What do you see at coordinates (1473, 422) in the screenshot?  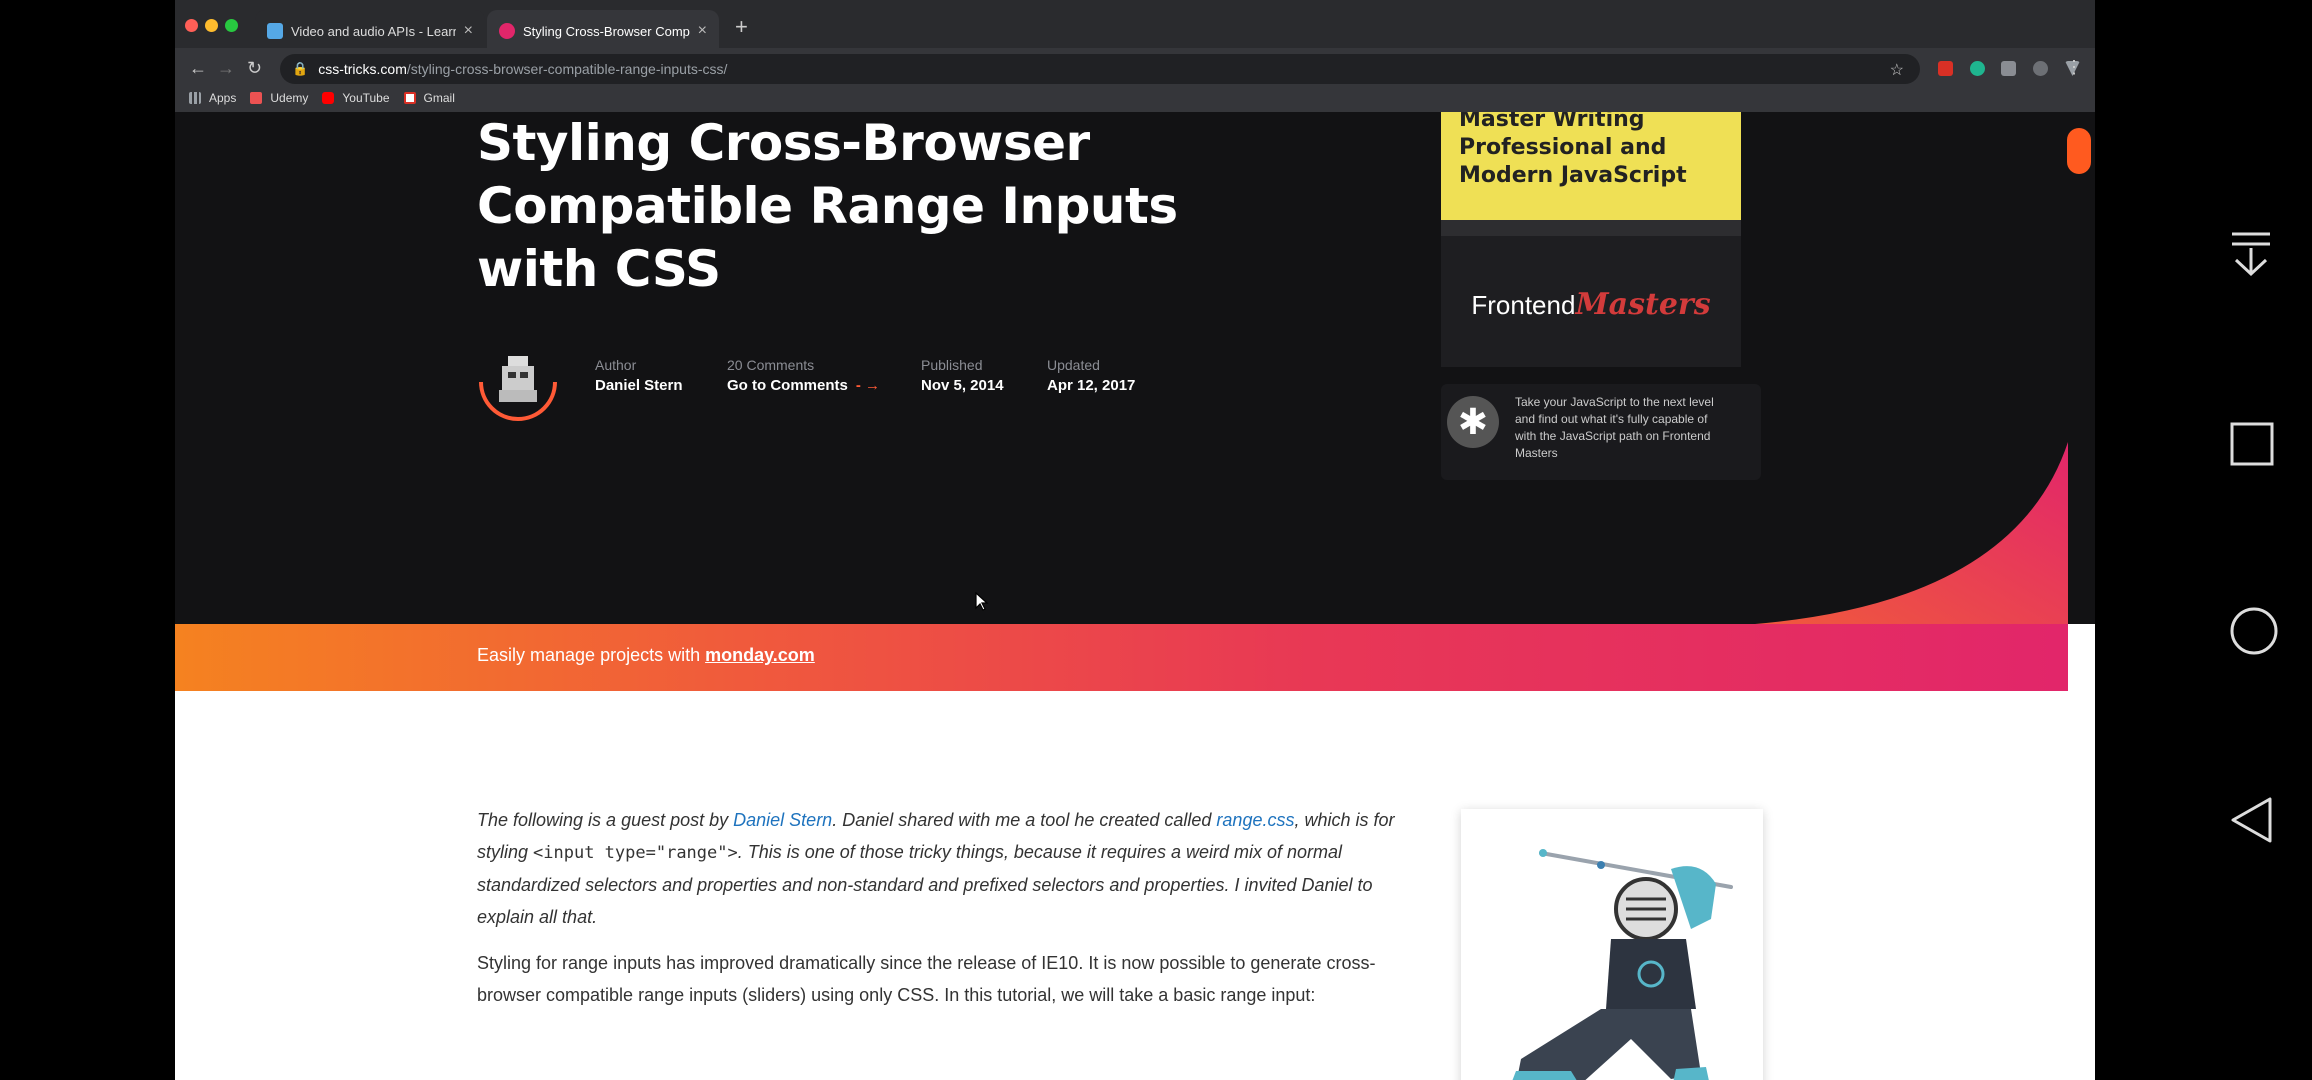 I see `carbon-asterisk-icon: ✱` at bounding box center [1473, 422].